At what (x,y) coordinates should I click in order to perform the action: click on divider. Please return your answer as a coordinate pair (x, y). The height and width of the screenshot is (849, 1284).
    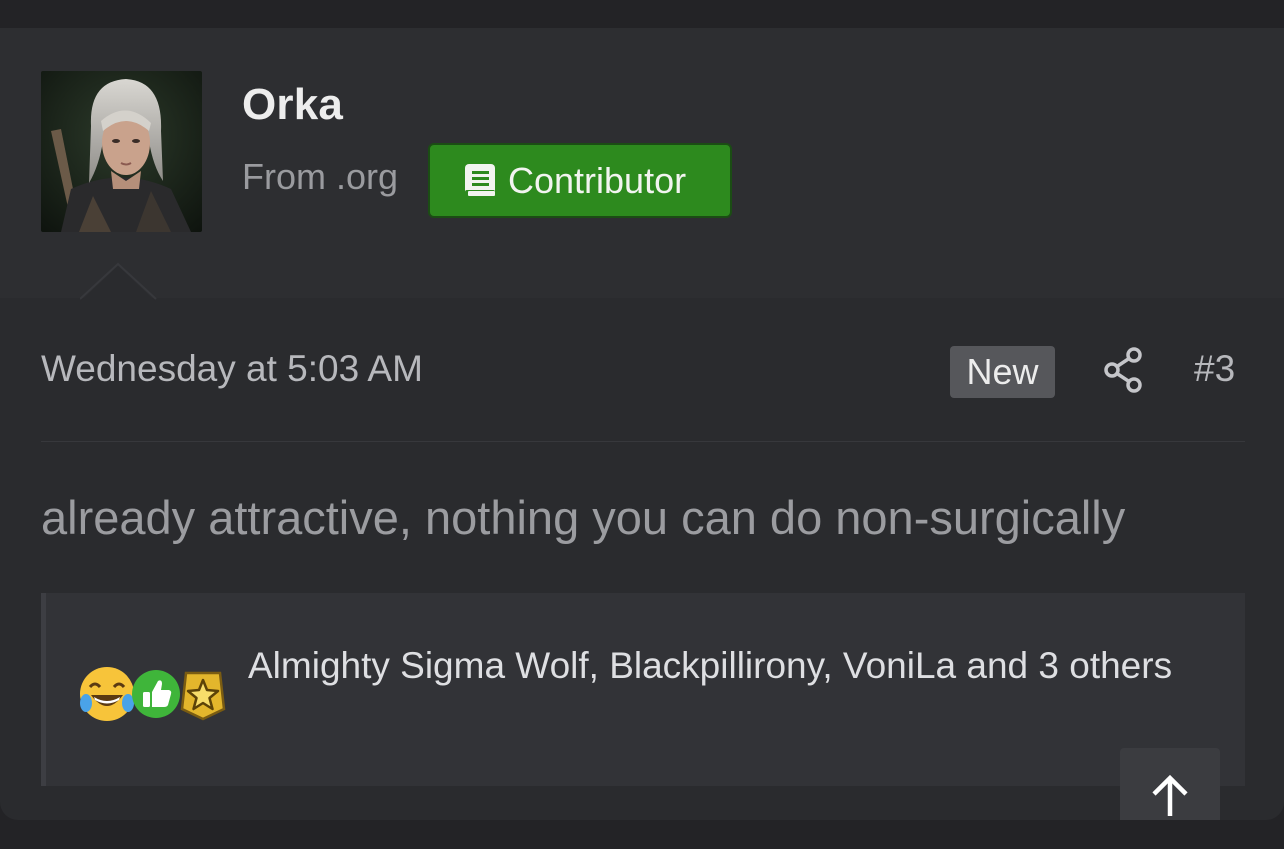
    Looking at the image, I should click on (643, 441).